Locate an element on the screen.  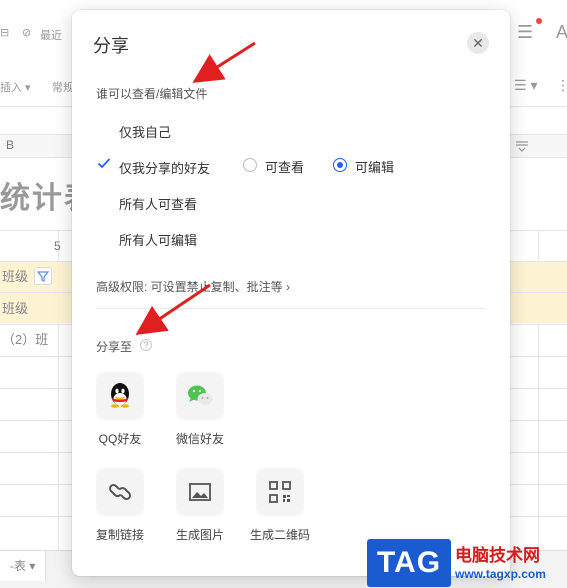
permission-label: 谁可以查看/编辑文件 is located at coordinates (152, 94).